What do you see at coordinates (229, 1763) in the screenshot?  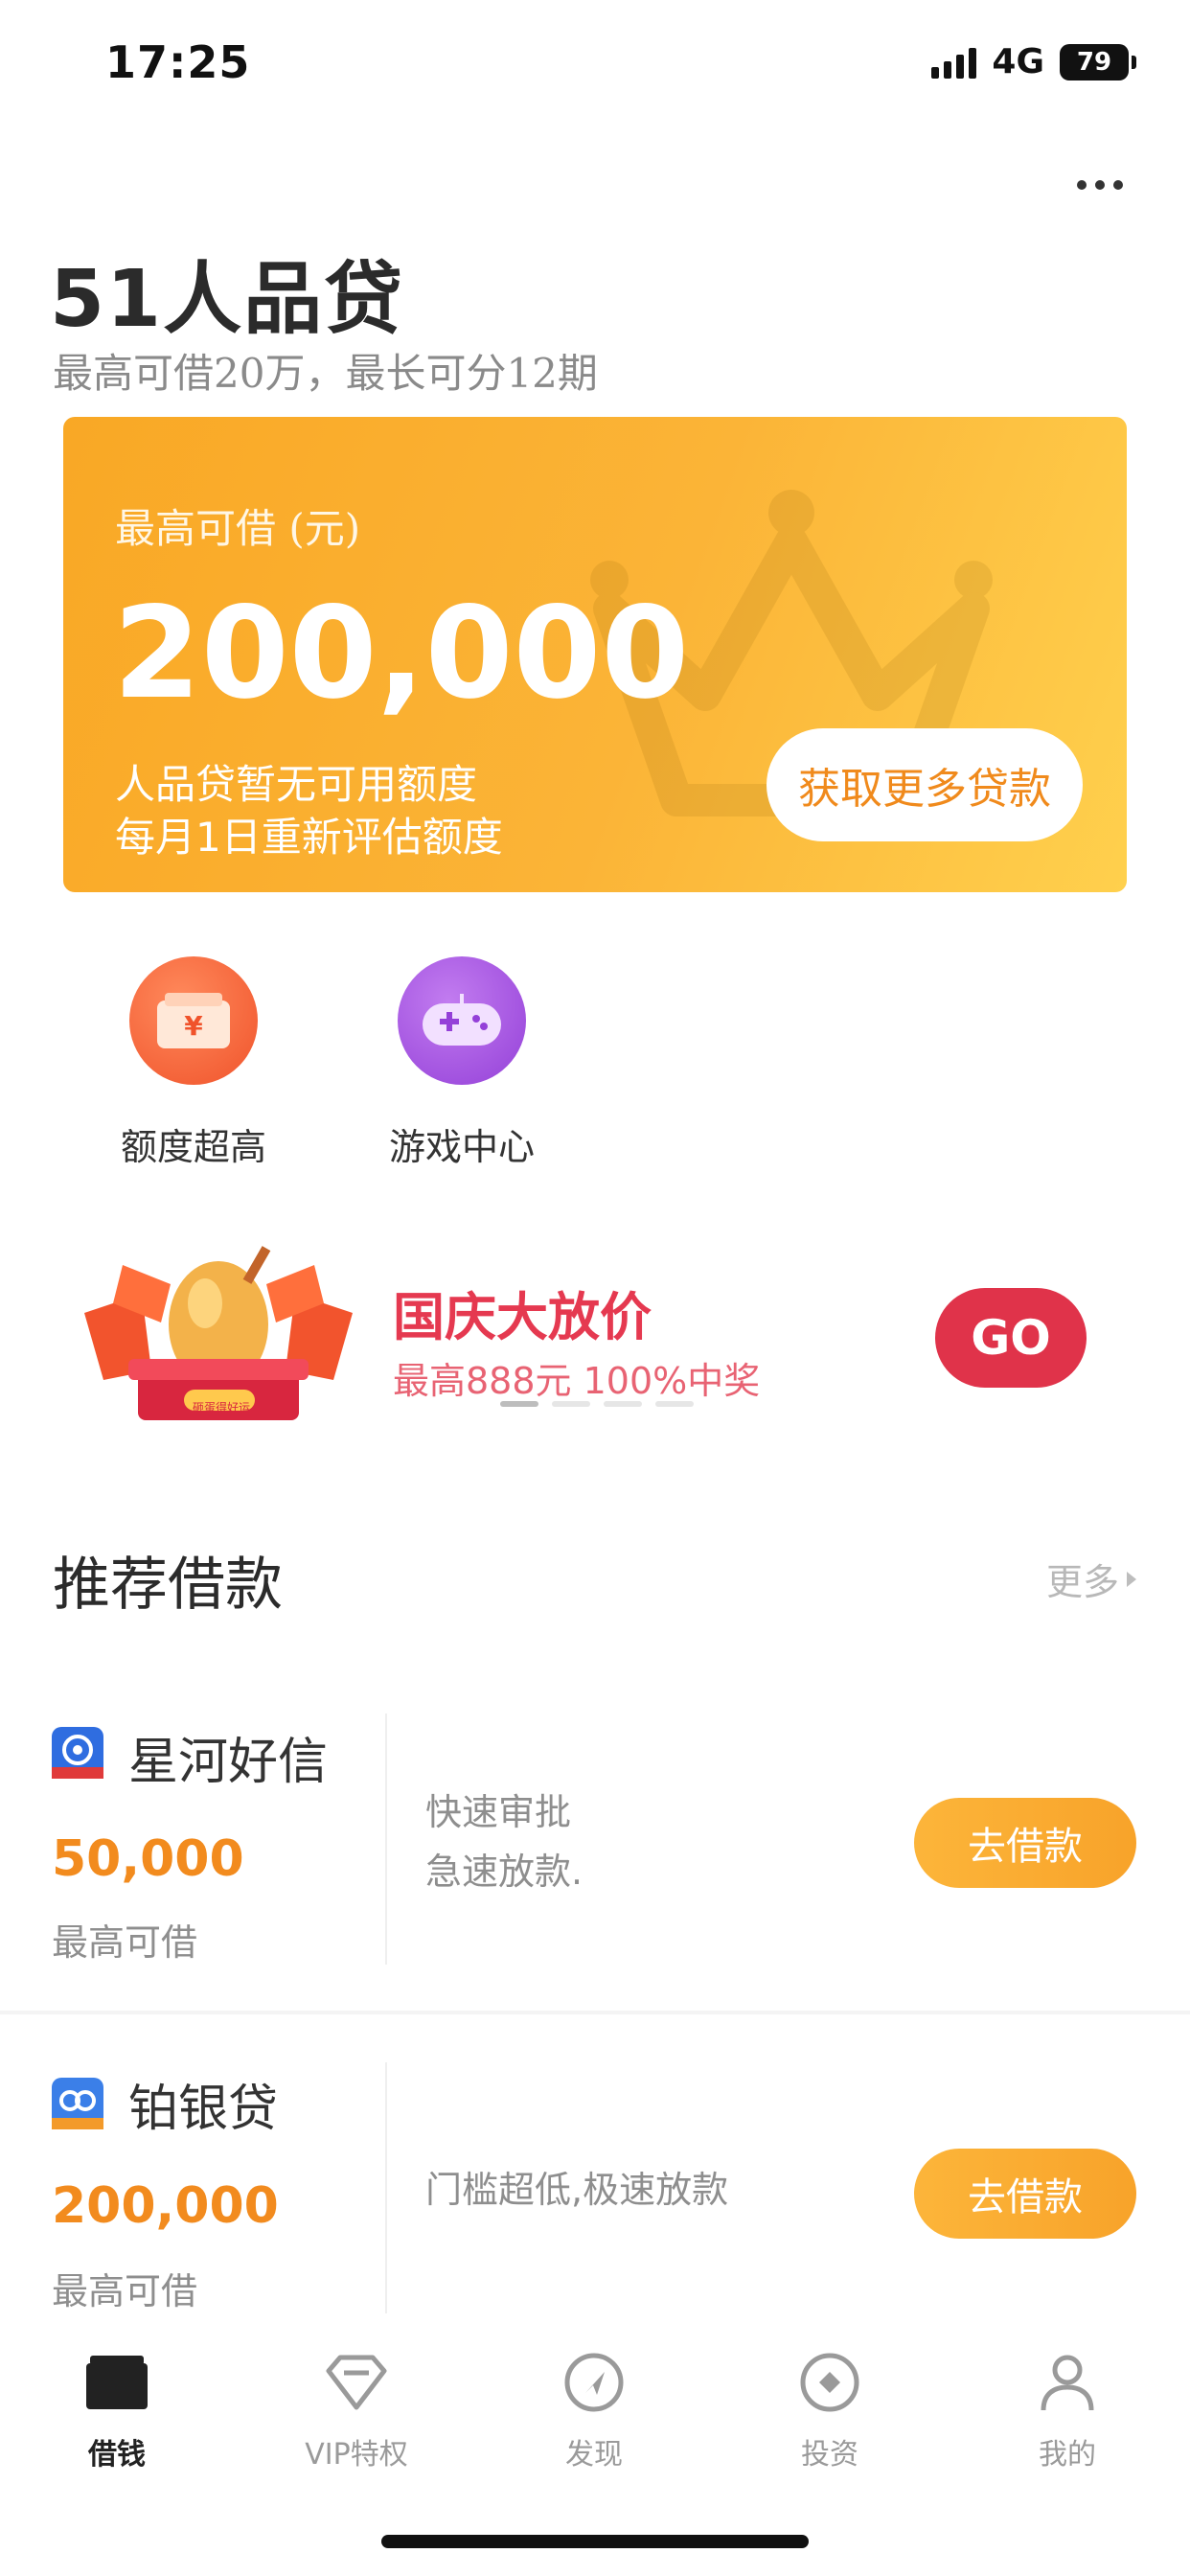 I see `loan-name: 星河好信` at bounding box center [229, 1763].